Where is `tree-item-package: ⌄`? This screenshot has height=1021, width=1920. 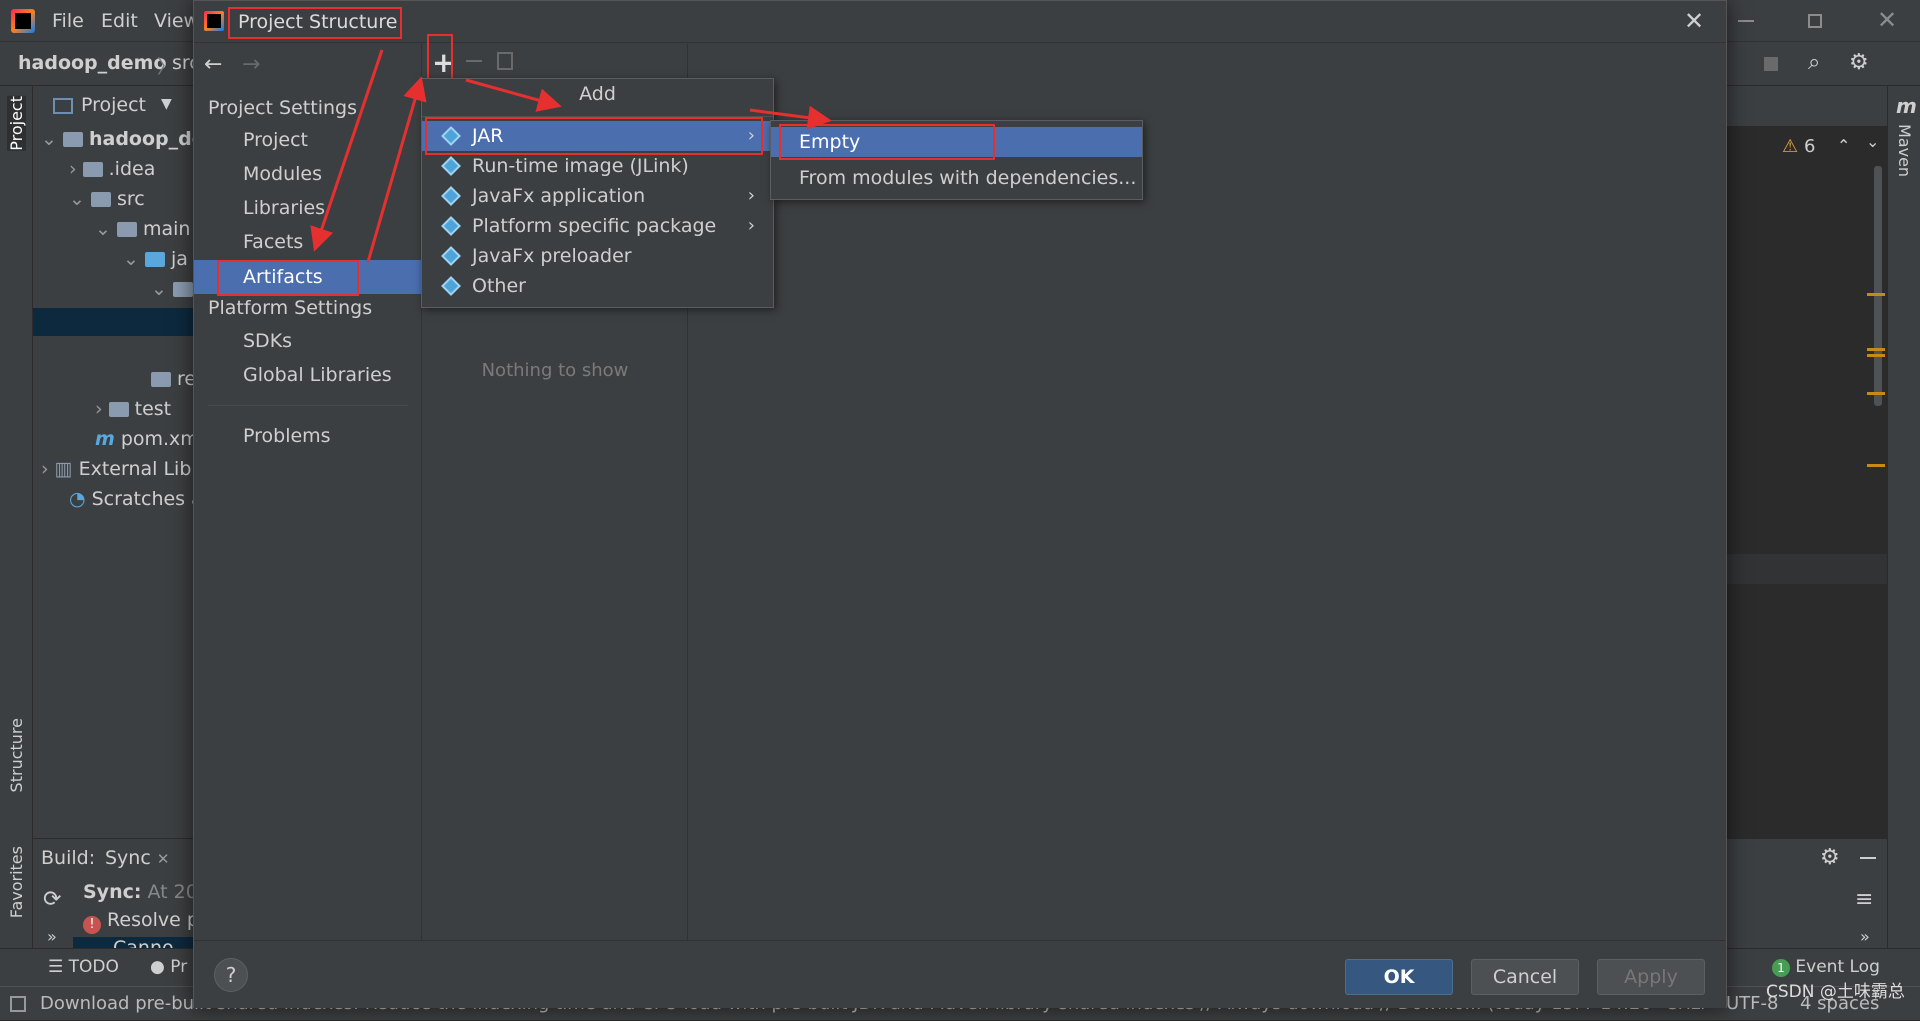
tree-item-package: ⌄ is located at coordinates (175, 289).